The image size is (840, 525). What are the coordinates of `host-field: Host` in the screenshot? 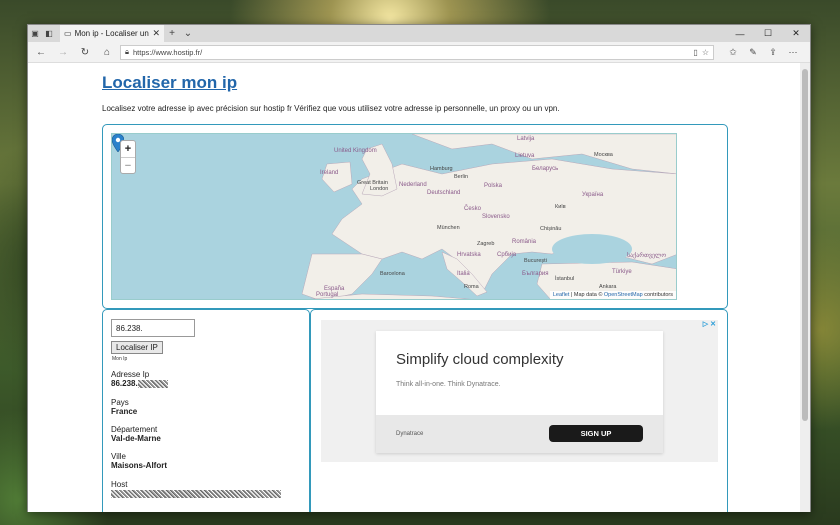 It's located at (196, 489).